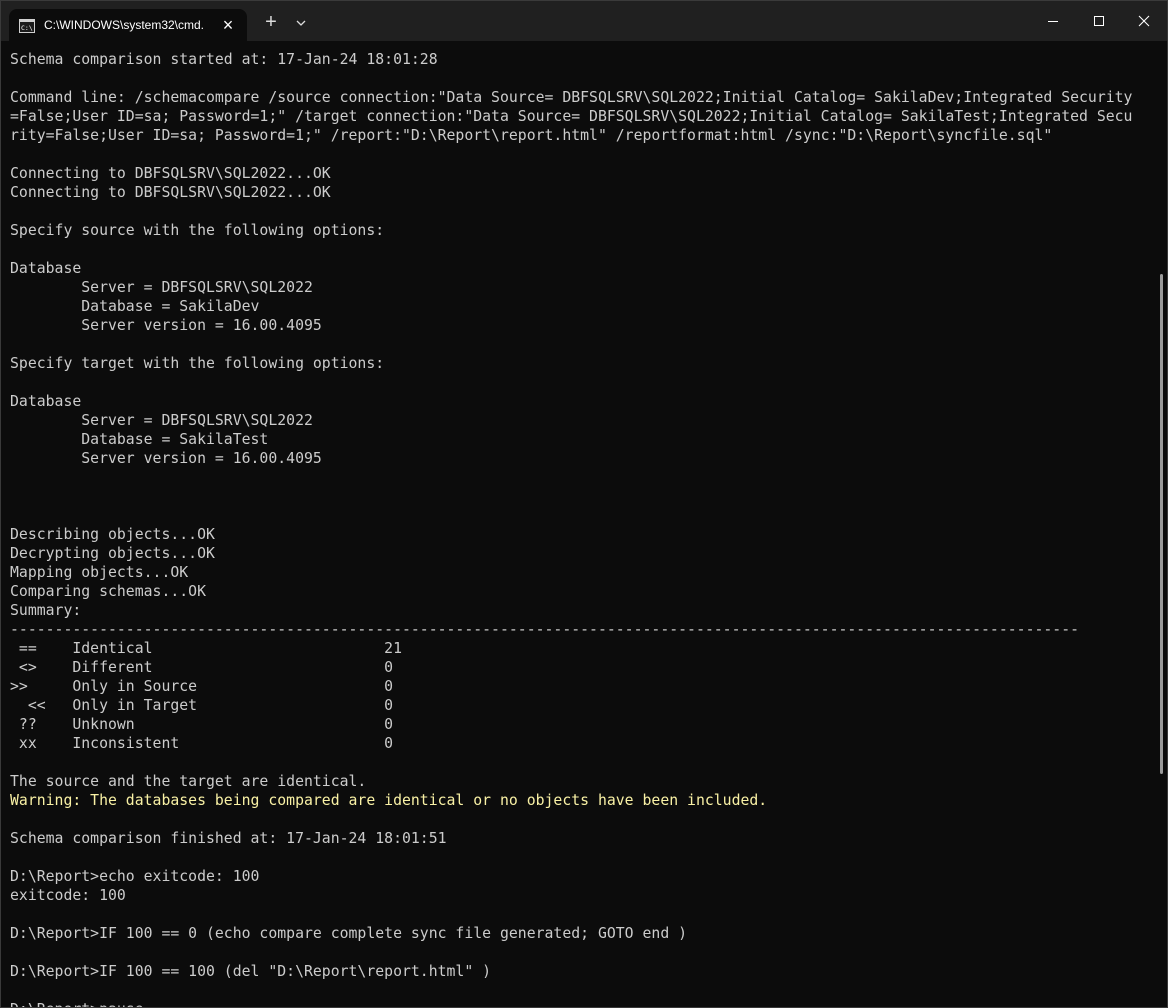  I want to click on chevron-down-icon, so click(301, 23).